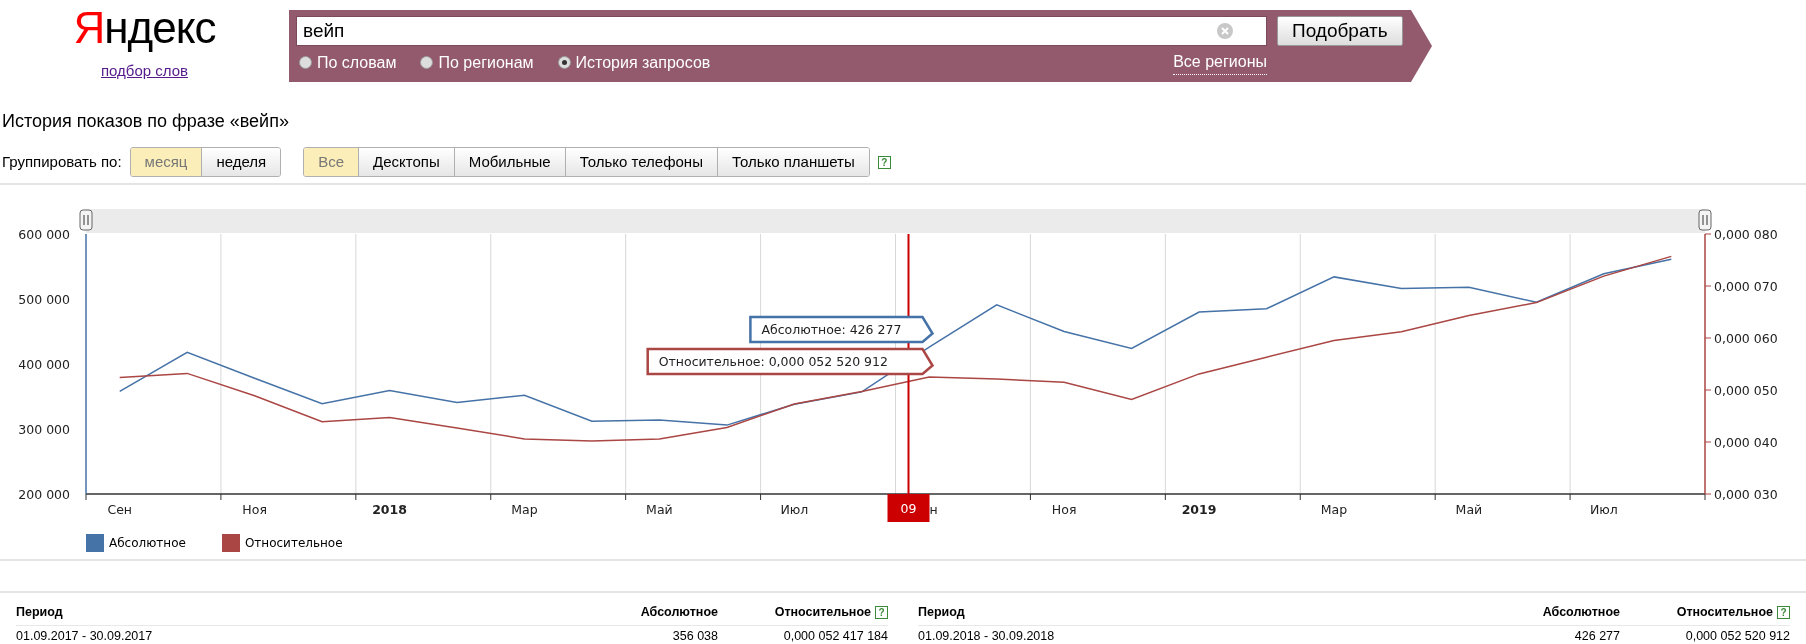 The height and width of the screenshot is (644, 1806). What do you see at coordinates (1746, 338) in the screenshot?
I see `axis-label: 0,000 060` at bounding box center [1746, 338].